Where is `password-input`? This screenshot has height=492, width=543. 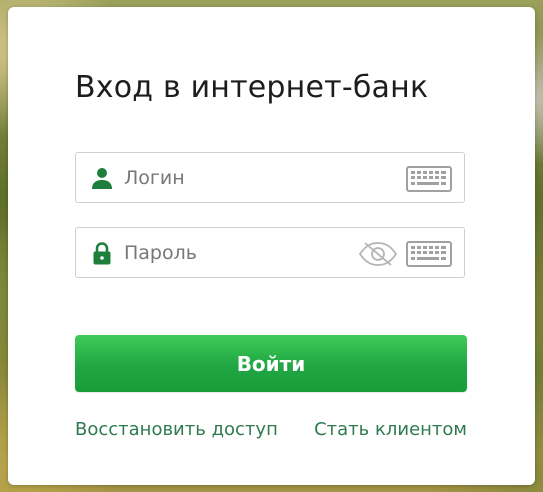
password-input is located at coordinates (234, 252).